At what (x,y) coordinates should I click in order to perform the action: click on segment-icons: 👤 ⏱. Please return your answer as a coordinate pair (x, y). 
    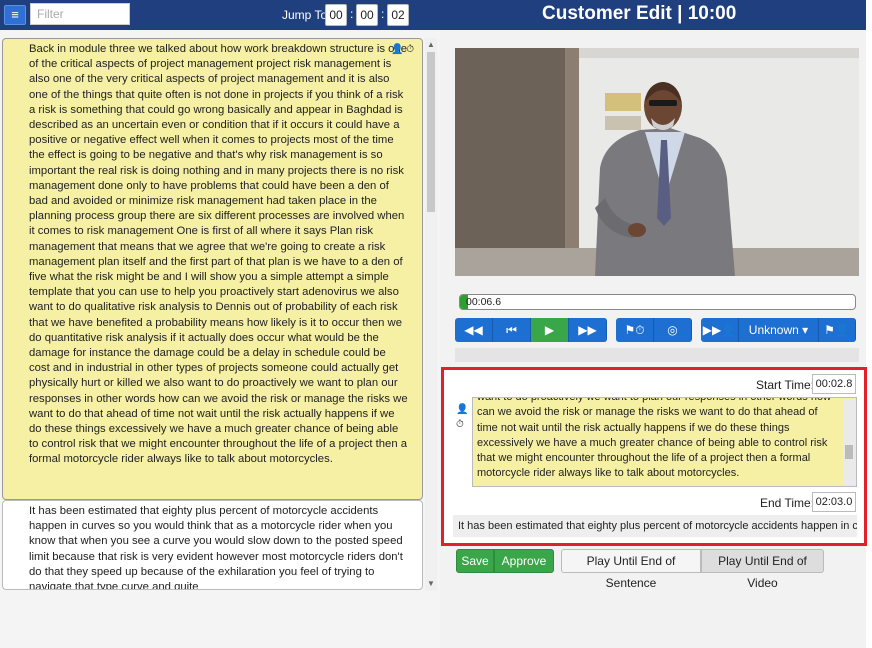
    Looking at the image, I should click on (402, 49).